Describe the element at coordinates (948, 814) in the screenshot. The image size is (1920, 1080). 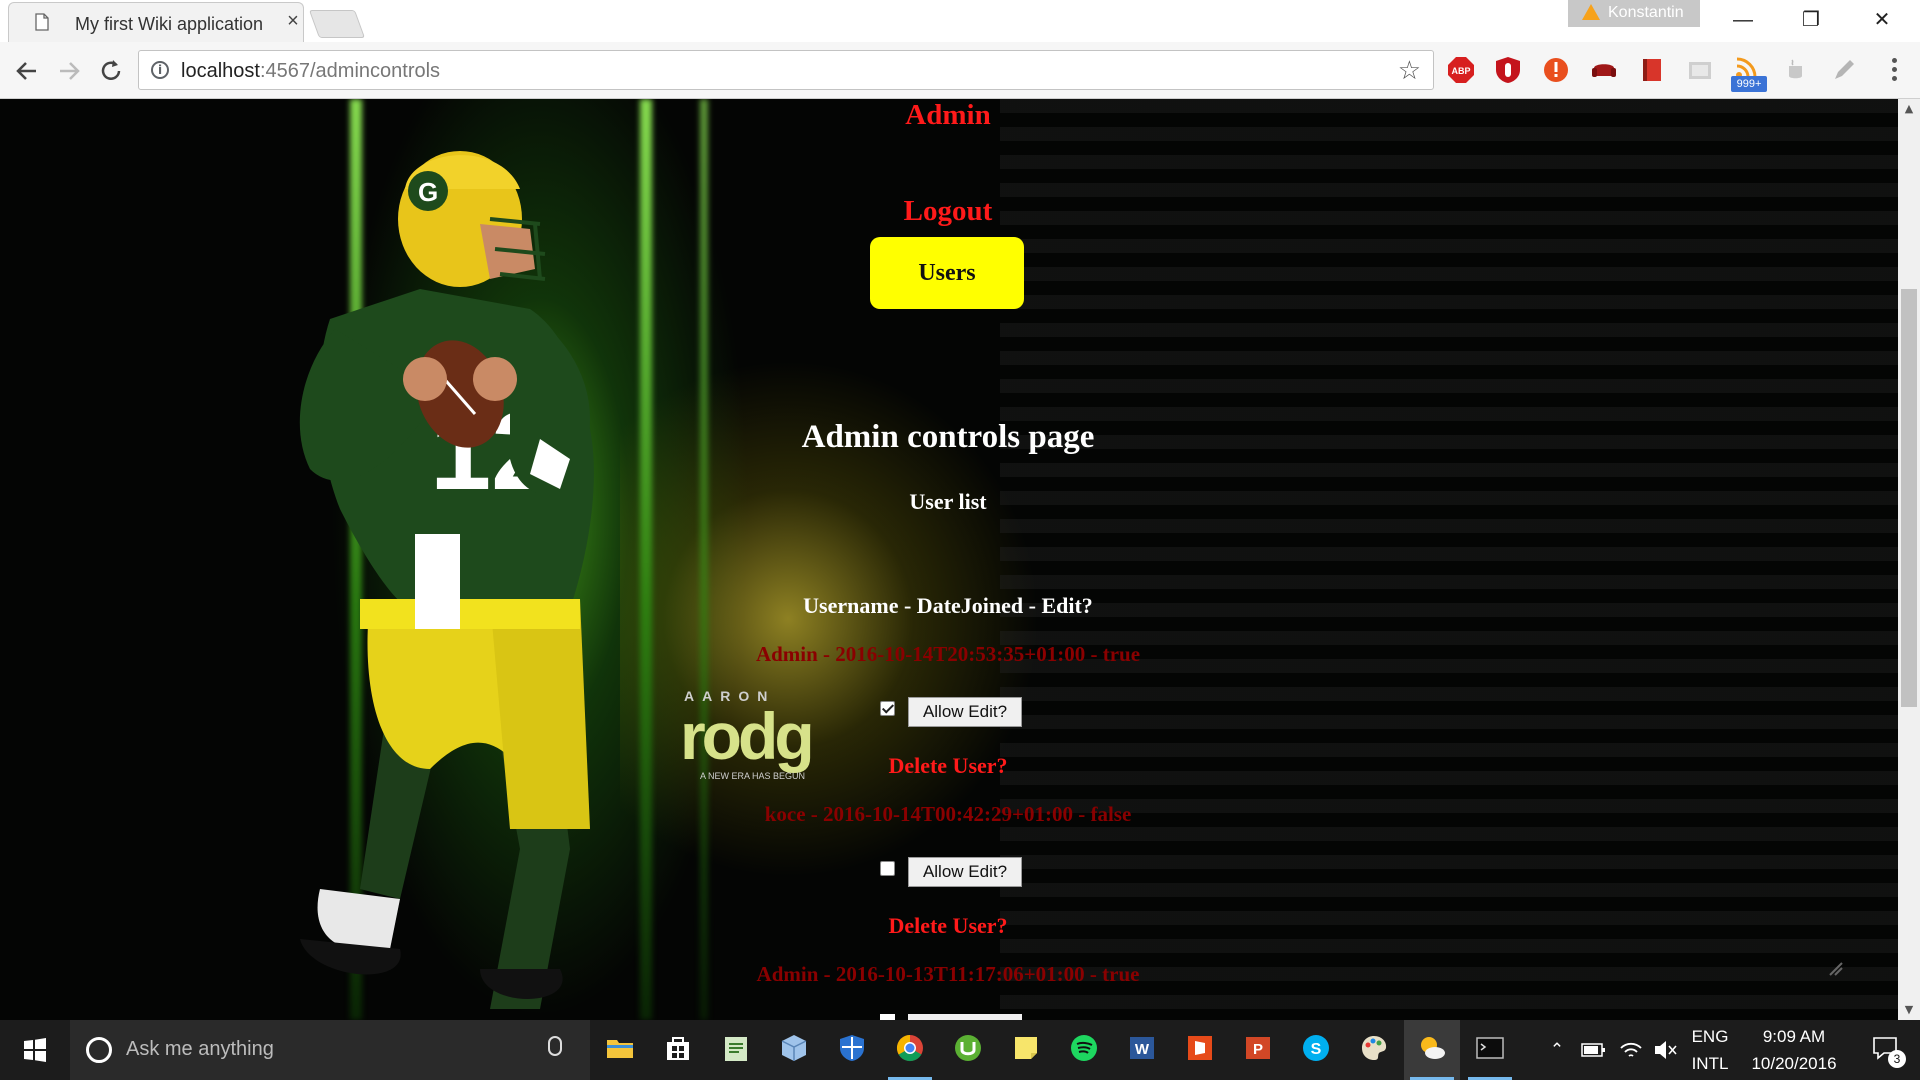
I see `user-entry: koce - 2016-10-14T00:42:29+01:00 - false` at that location.